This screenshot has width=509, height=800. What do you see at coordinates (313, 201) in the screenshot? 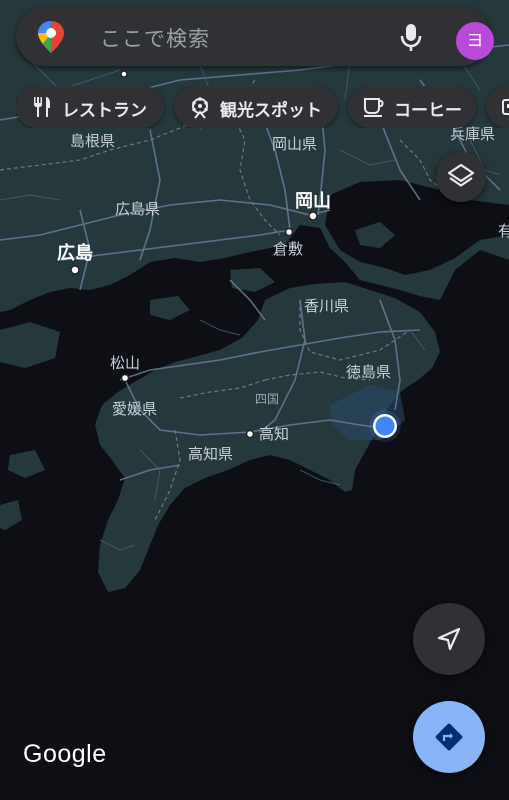
I see `label-okayama-city: 岡山` at bounding box center [313, 201].